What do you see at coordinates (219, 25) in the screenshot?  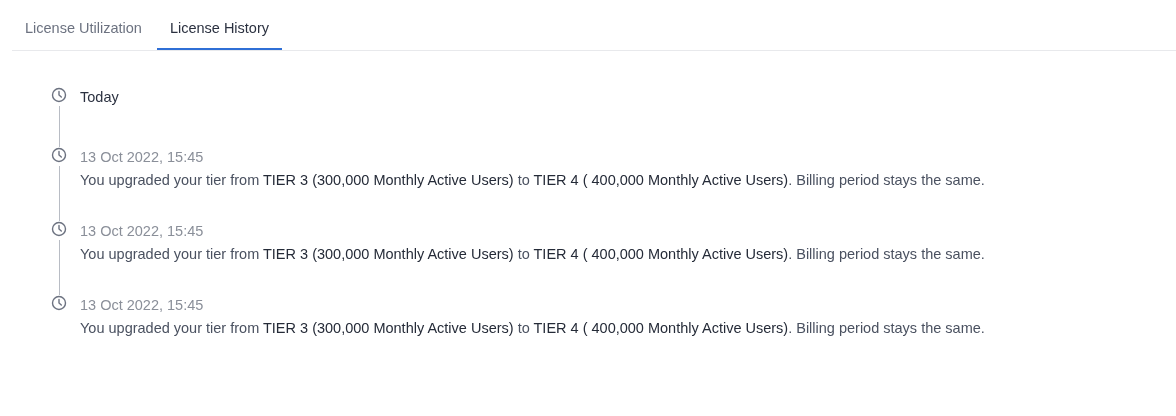 I see `tab: License History` at bounding box center [219, 25].